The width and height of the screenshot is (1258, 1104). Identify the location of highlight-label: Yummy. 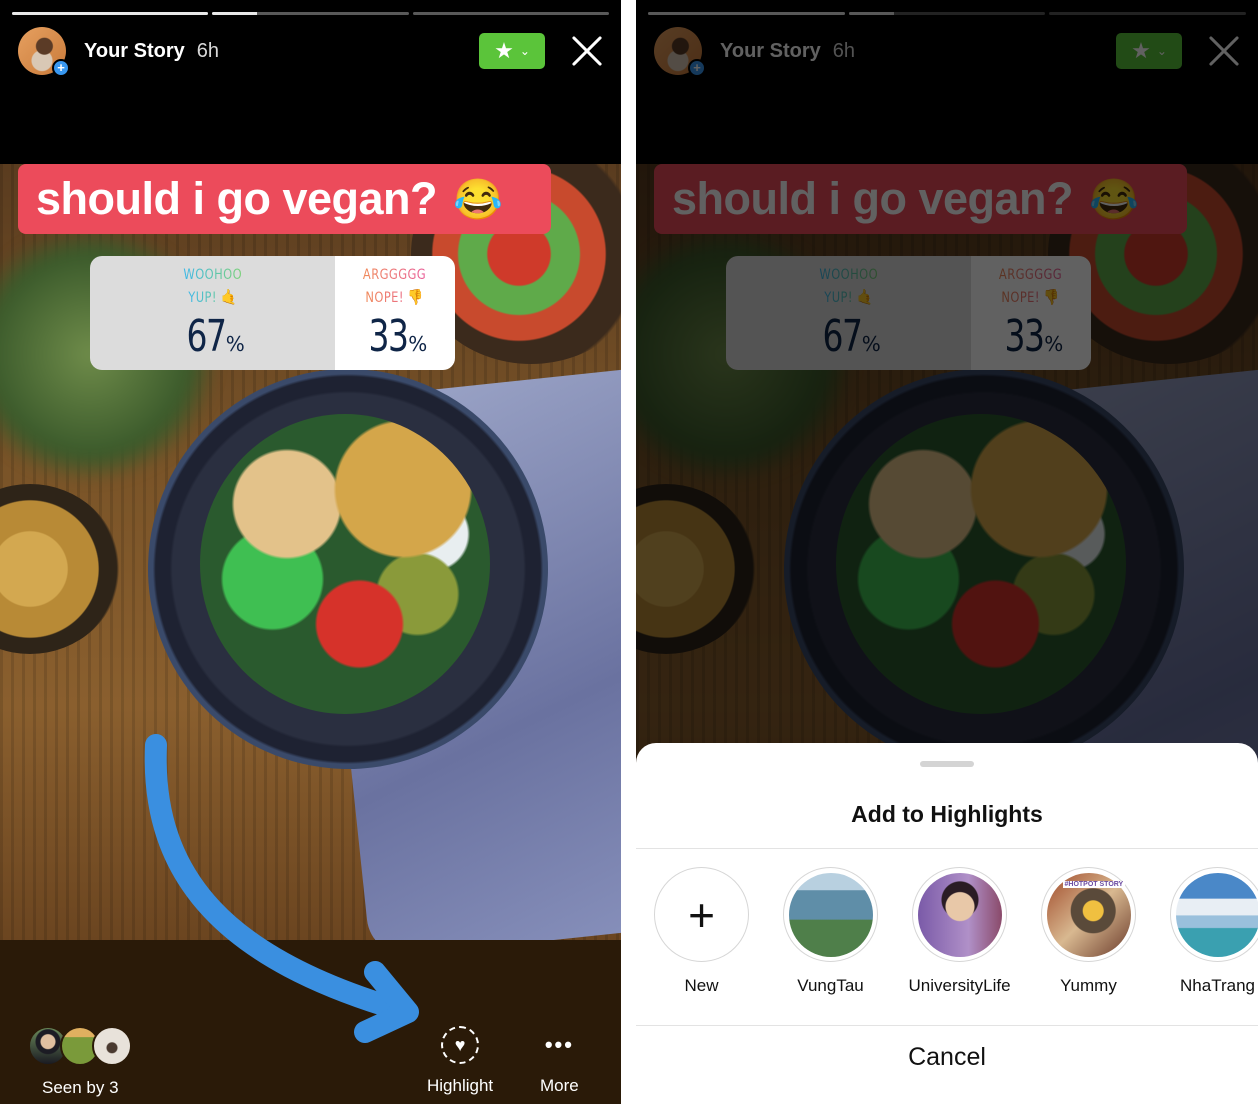
(1088, 985).